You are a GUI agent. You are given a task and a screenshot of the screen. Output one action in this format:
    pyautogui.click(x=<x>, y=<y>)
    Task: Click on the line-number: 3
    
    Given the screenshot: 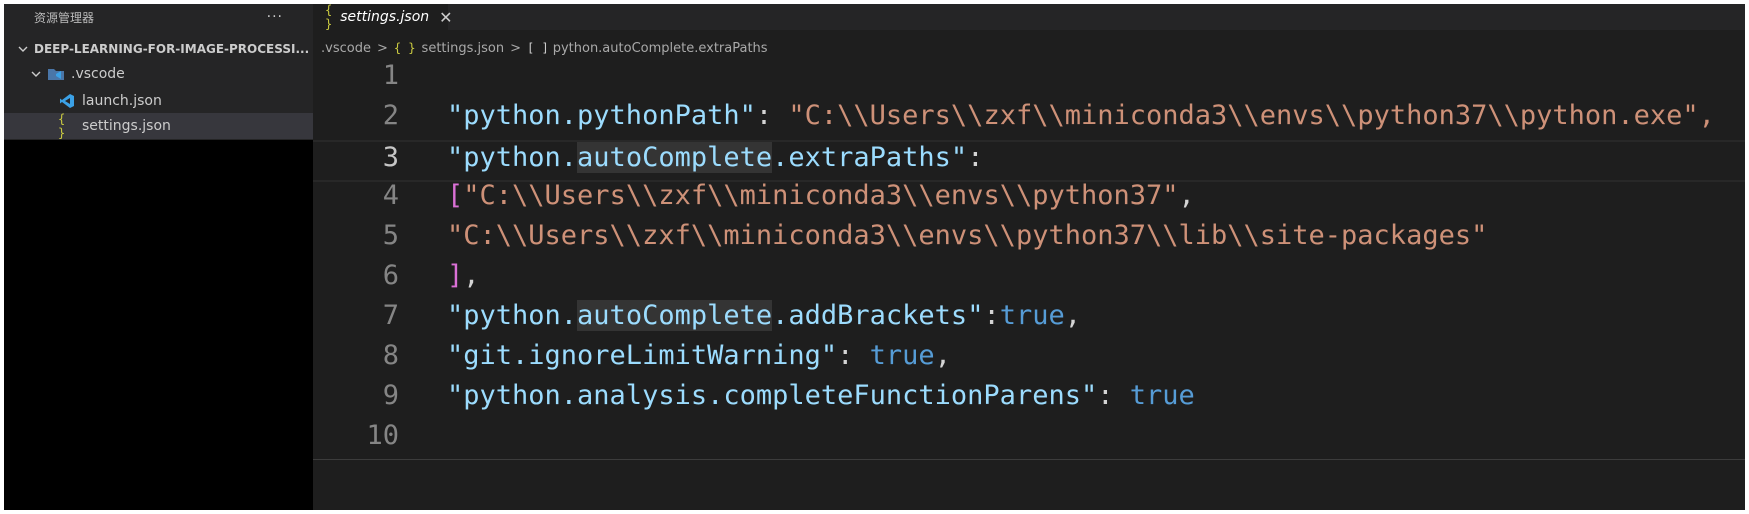 What is the action you would take?
    pyautogui.click(x=390, y=157)
    